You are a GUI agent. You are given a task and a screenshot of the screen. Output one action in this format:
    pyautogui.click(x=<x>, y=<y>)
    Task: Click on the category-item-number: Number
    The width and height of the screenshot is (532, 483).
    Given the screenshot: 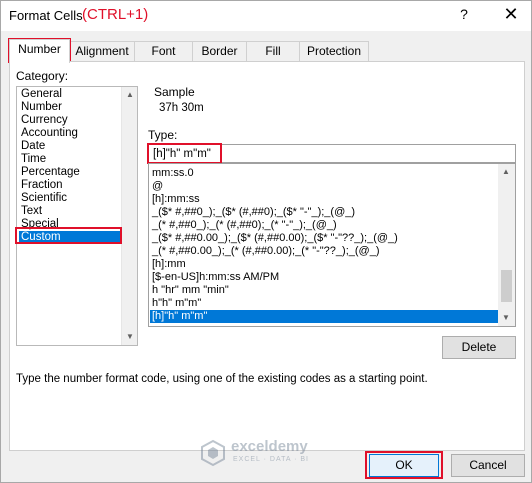 What is the action you would take?
    pyautogui.click(x=71, y=107)
    